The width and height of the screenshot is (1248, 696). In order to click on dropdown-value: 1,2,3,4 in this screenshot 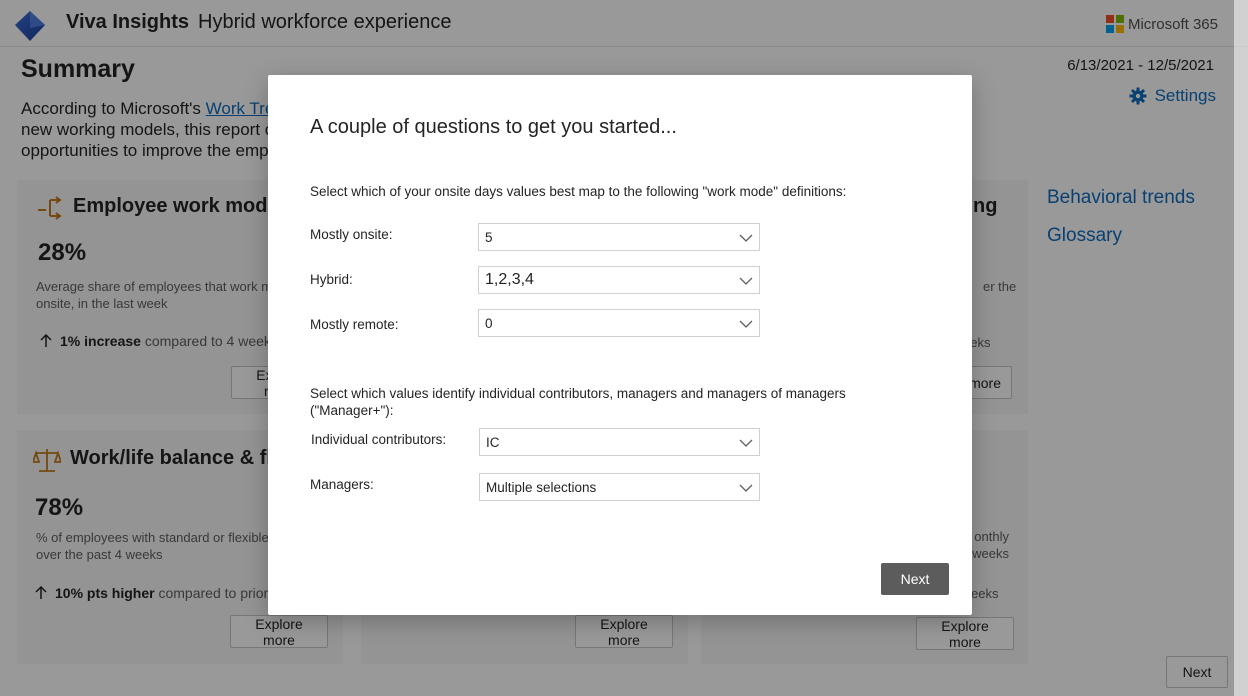, I will do `click(509, 279)`.